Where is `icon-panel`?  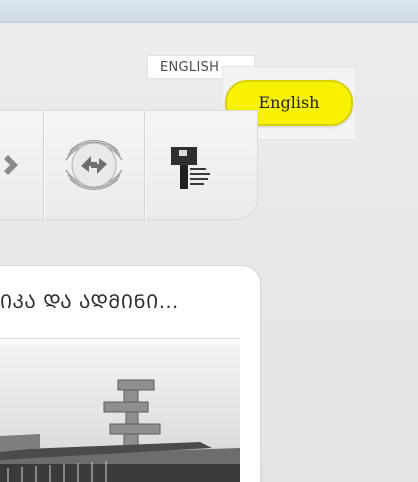
icon-panel is located at coordinates (129, 165).